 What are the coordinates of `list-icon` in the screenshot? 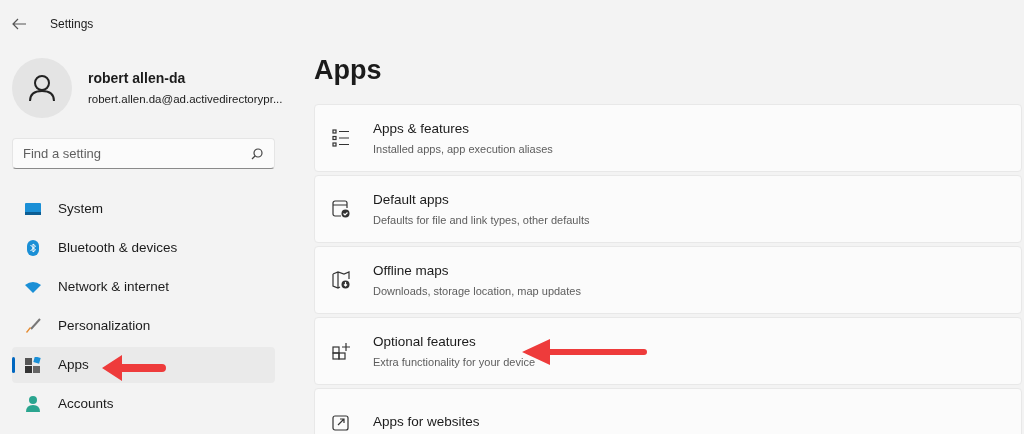 It's located at (341, 138).